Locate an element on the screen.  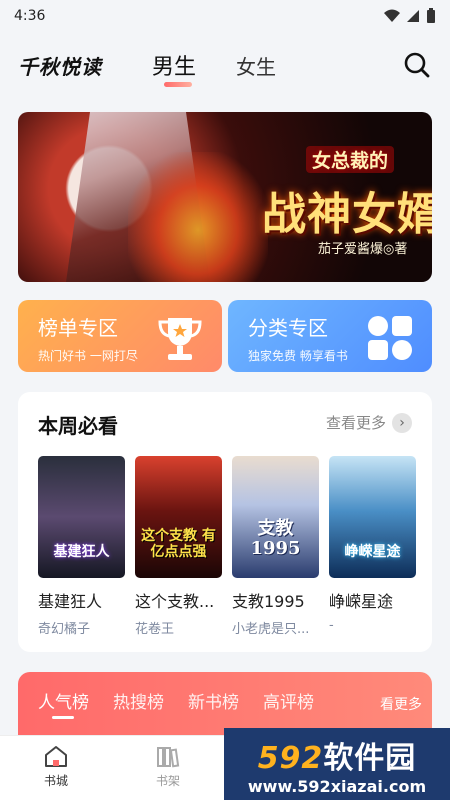
weekly-title: 本周必看 is located at coordinates (78, 426).